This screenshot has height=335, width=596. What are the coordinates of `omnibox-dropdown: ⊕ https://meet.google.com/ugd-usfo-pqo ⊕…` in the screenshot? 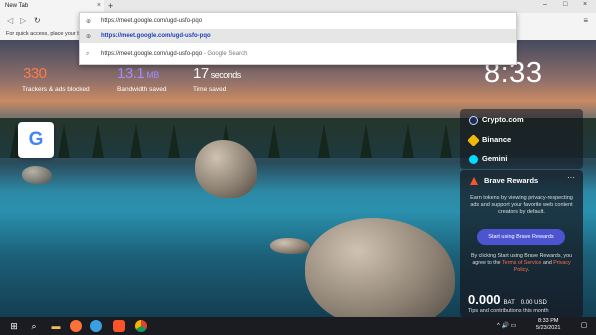 It's located at (298, 38).